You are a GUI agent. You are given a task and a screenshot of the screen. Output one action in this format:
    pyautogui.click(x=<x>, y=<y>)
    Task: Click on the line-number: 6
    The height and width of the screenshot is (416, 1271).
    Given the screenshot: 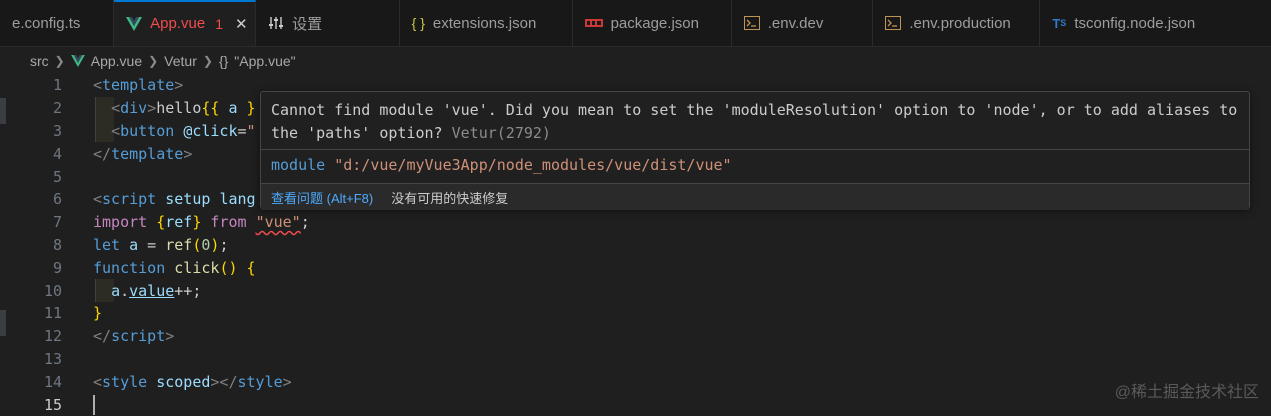 What is the action you would take?
    pyautogui.click(x=57, y=199)
    